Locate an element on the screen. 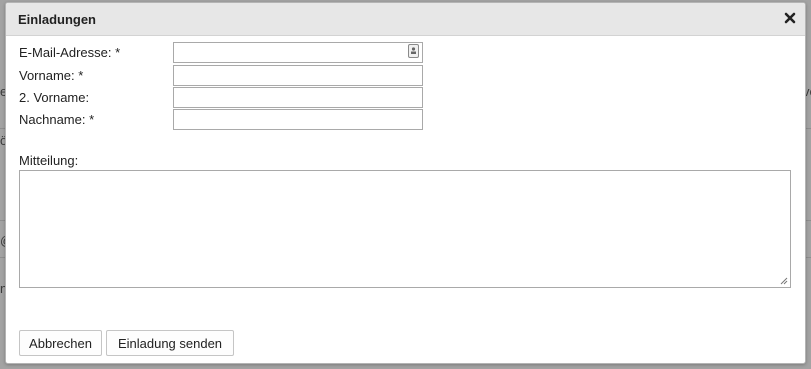 The image size is (811, 369). lastname-field is located at coordinates (298, 119).